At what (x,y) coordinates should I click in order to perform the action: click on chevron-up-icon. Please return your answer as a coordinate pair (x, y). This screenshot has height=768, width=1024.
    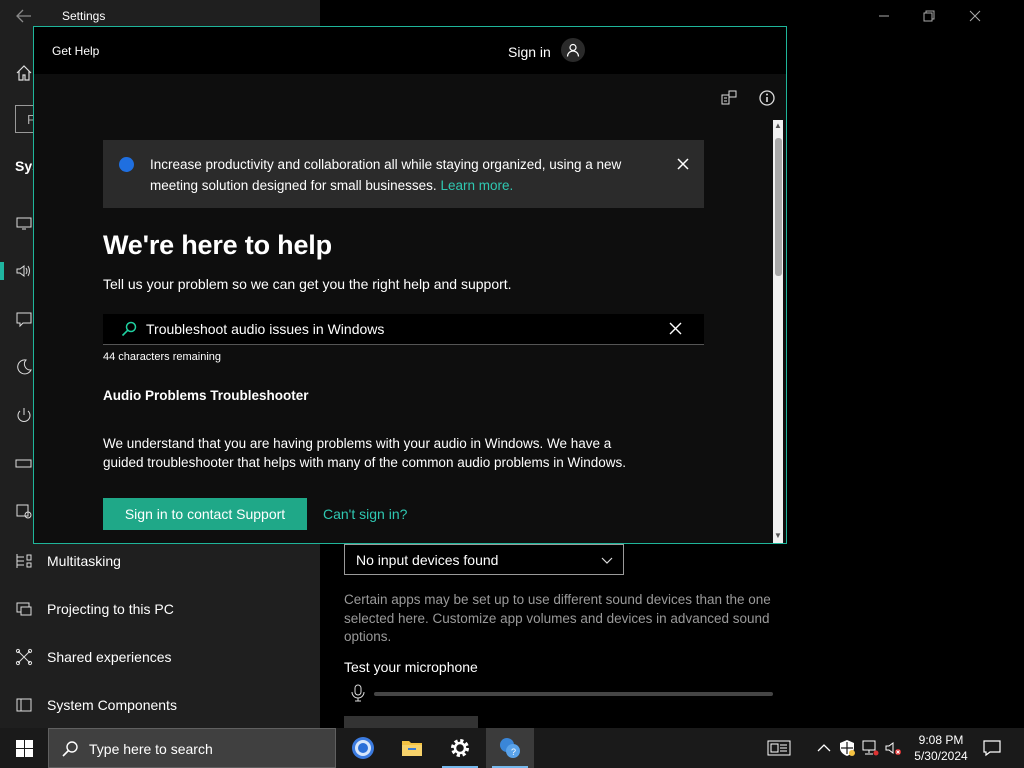
    Looking at the image, I should click on (824, 748).